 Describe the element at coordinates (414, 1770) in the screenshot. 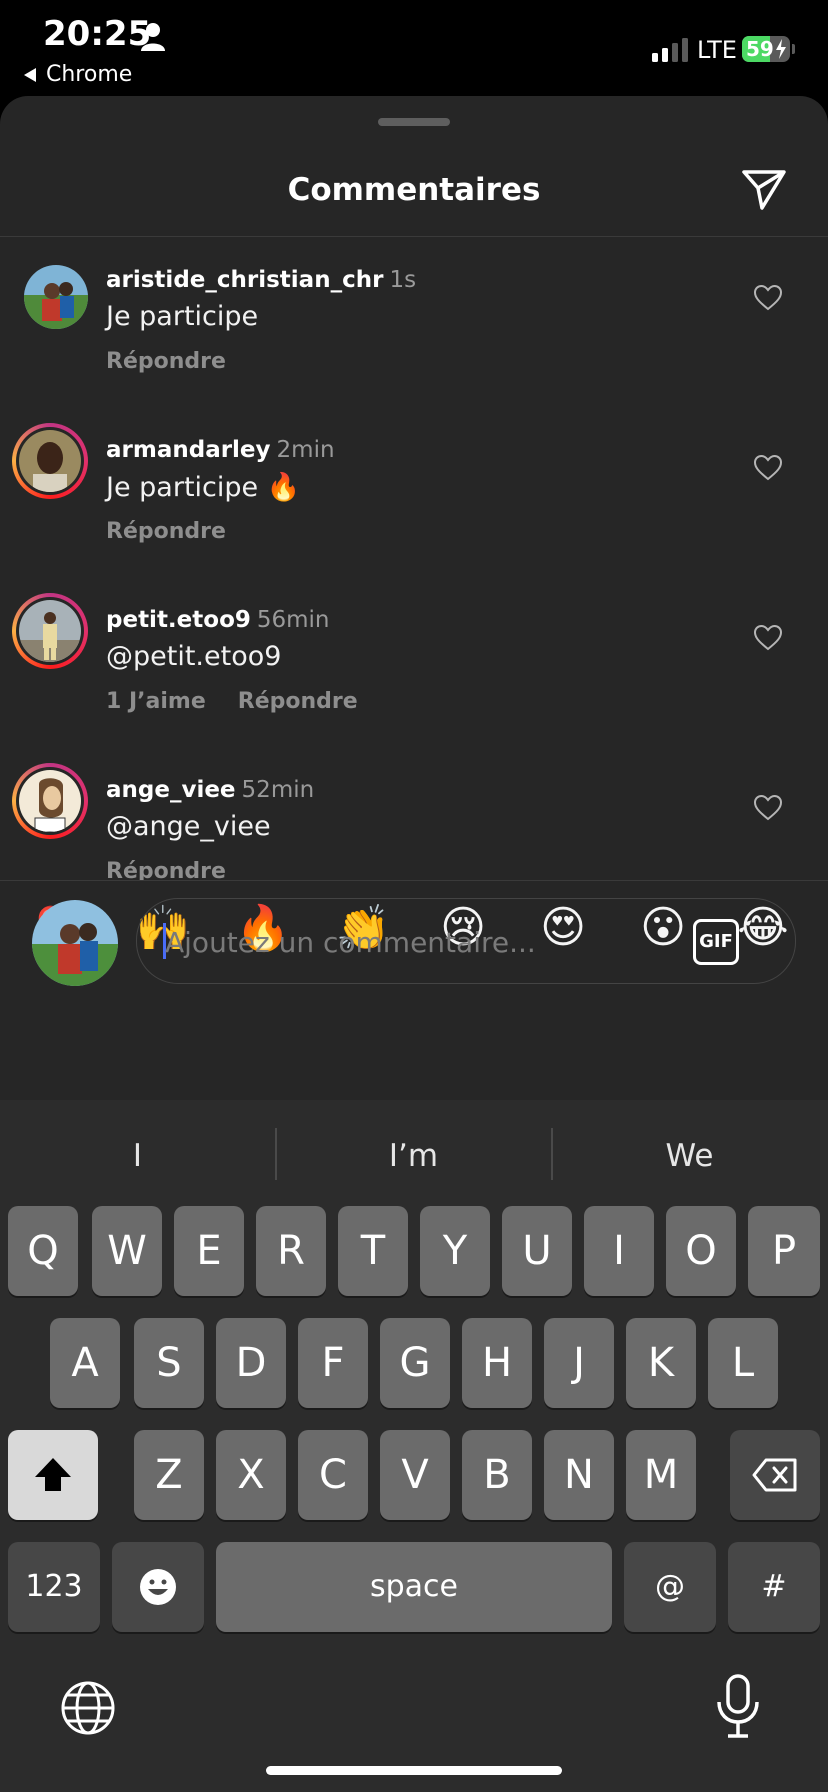

I see `home-indicator` at that location.